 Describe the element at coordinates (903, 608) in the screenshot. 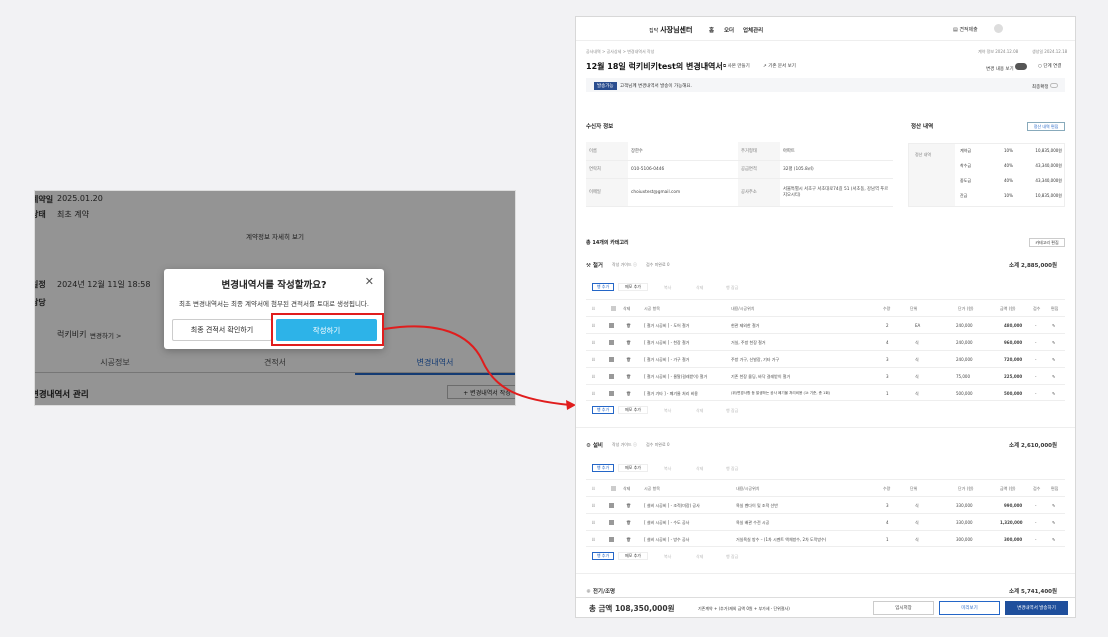

I see `temp-save-button: 임시저장` at that location.